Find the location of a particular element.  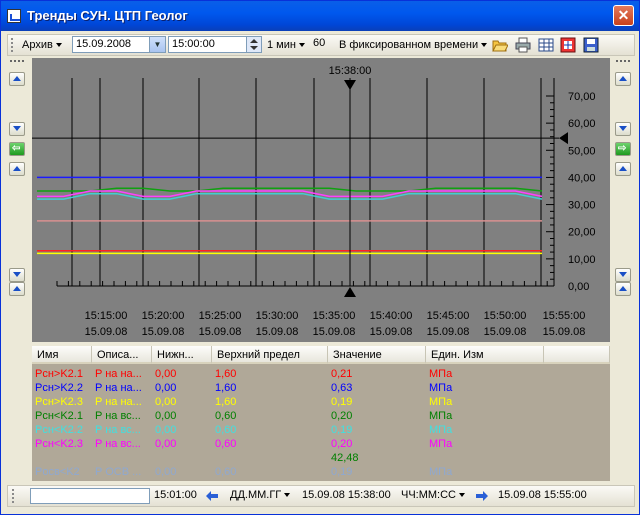

open-folder-icon is located at coordinates (500, 45).